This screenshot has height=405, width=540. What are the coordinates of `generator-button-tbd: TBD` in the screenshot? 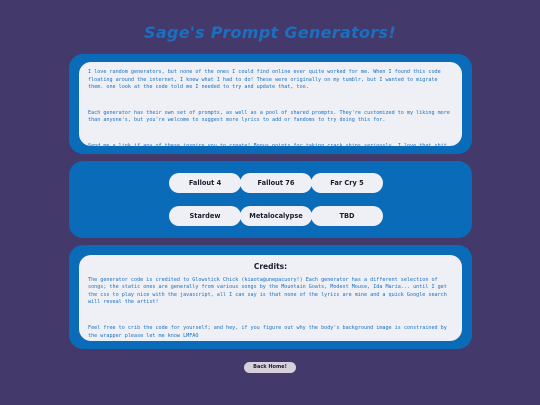 It's located at (347, 216).